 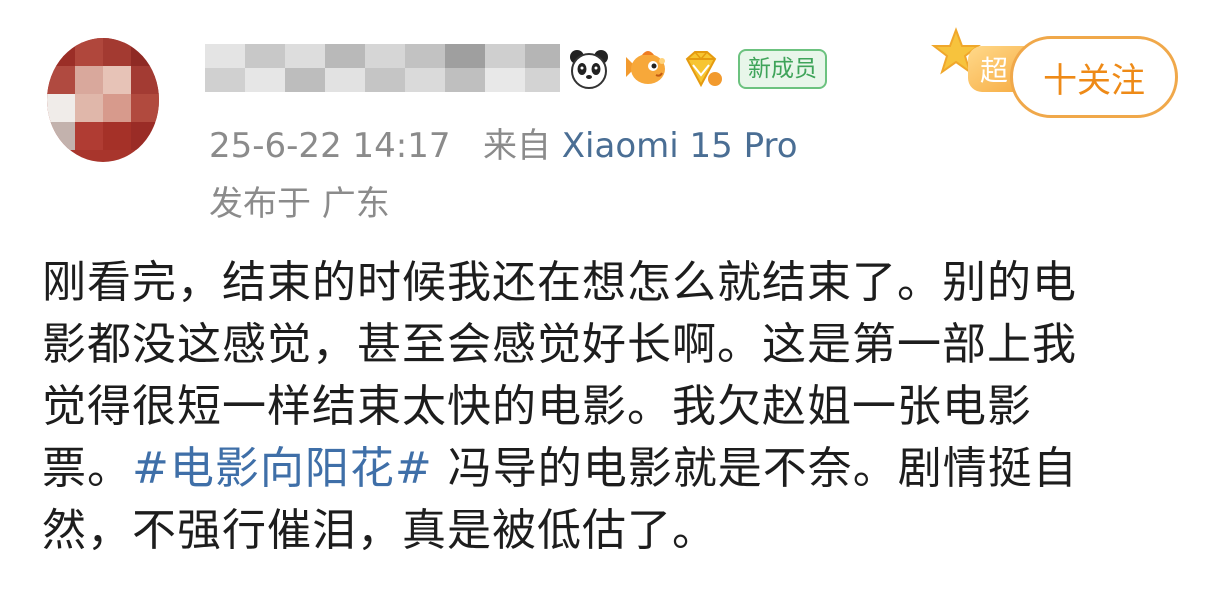 I want to click on super-badge-char: 超, so click(x=994, y=70).